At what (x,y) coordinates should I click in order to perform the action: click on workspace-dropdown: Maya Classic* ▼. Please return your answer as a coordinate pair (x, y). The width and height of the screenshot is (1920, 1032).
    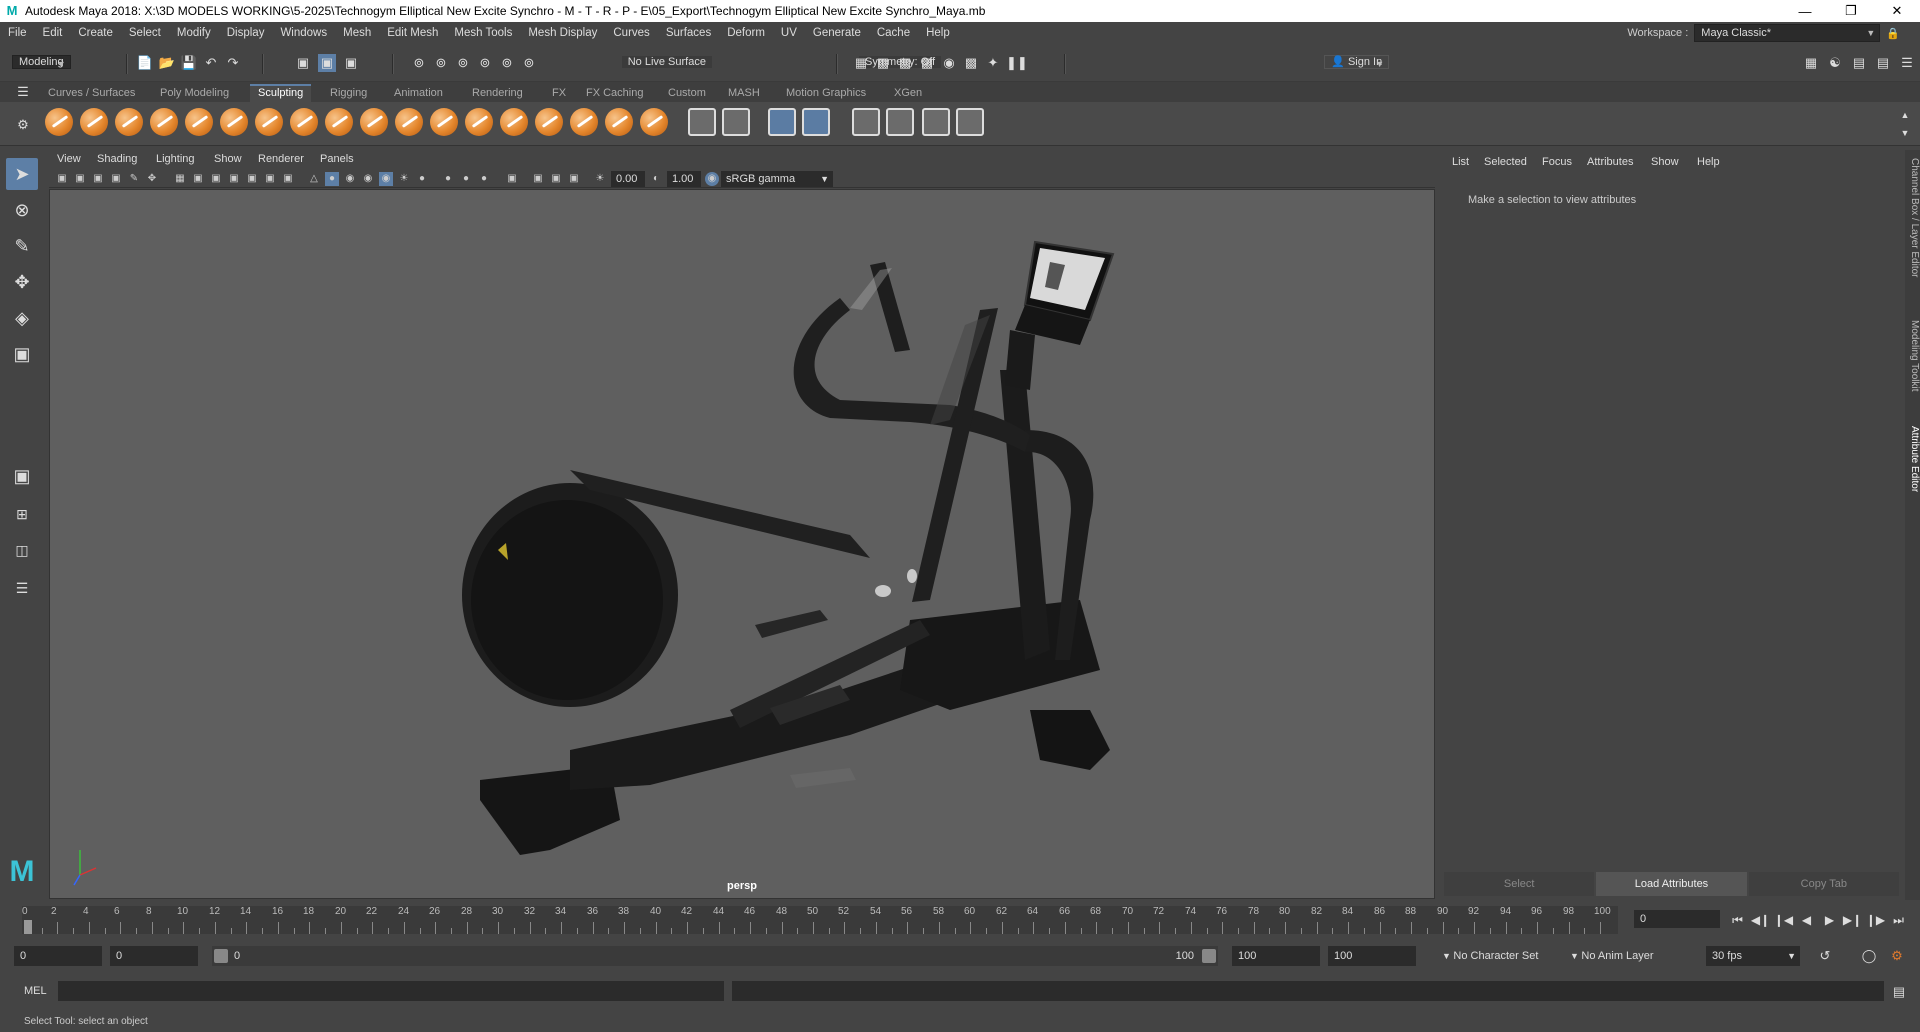
    Looking at the image, I should click on (1787, 33).